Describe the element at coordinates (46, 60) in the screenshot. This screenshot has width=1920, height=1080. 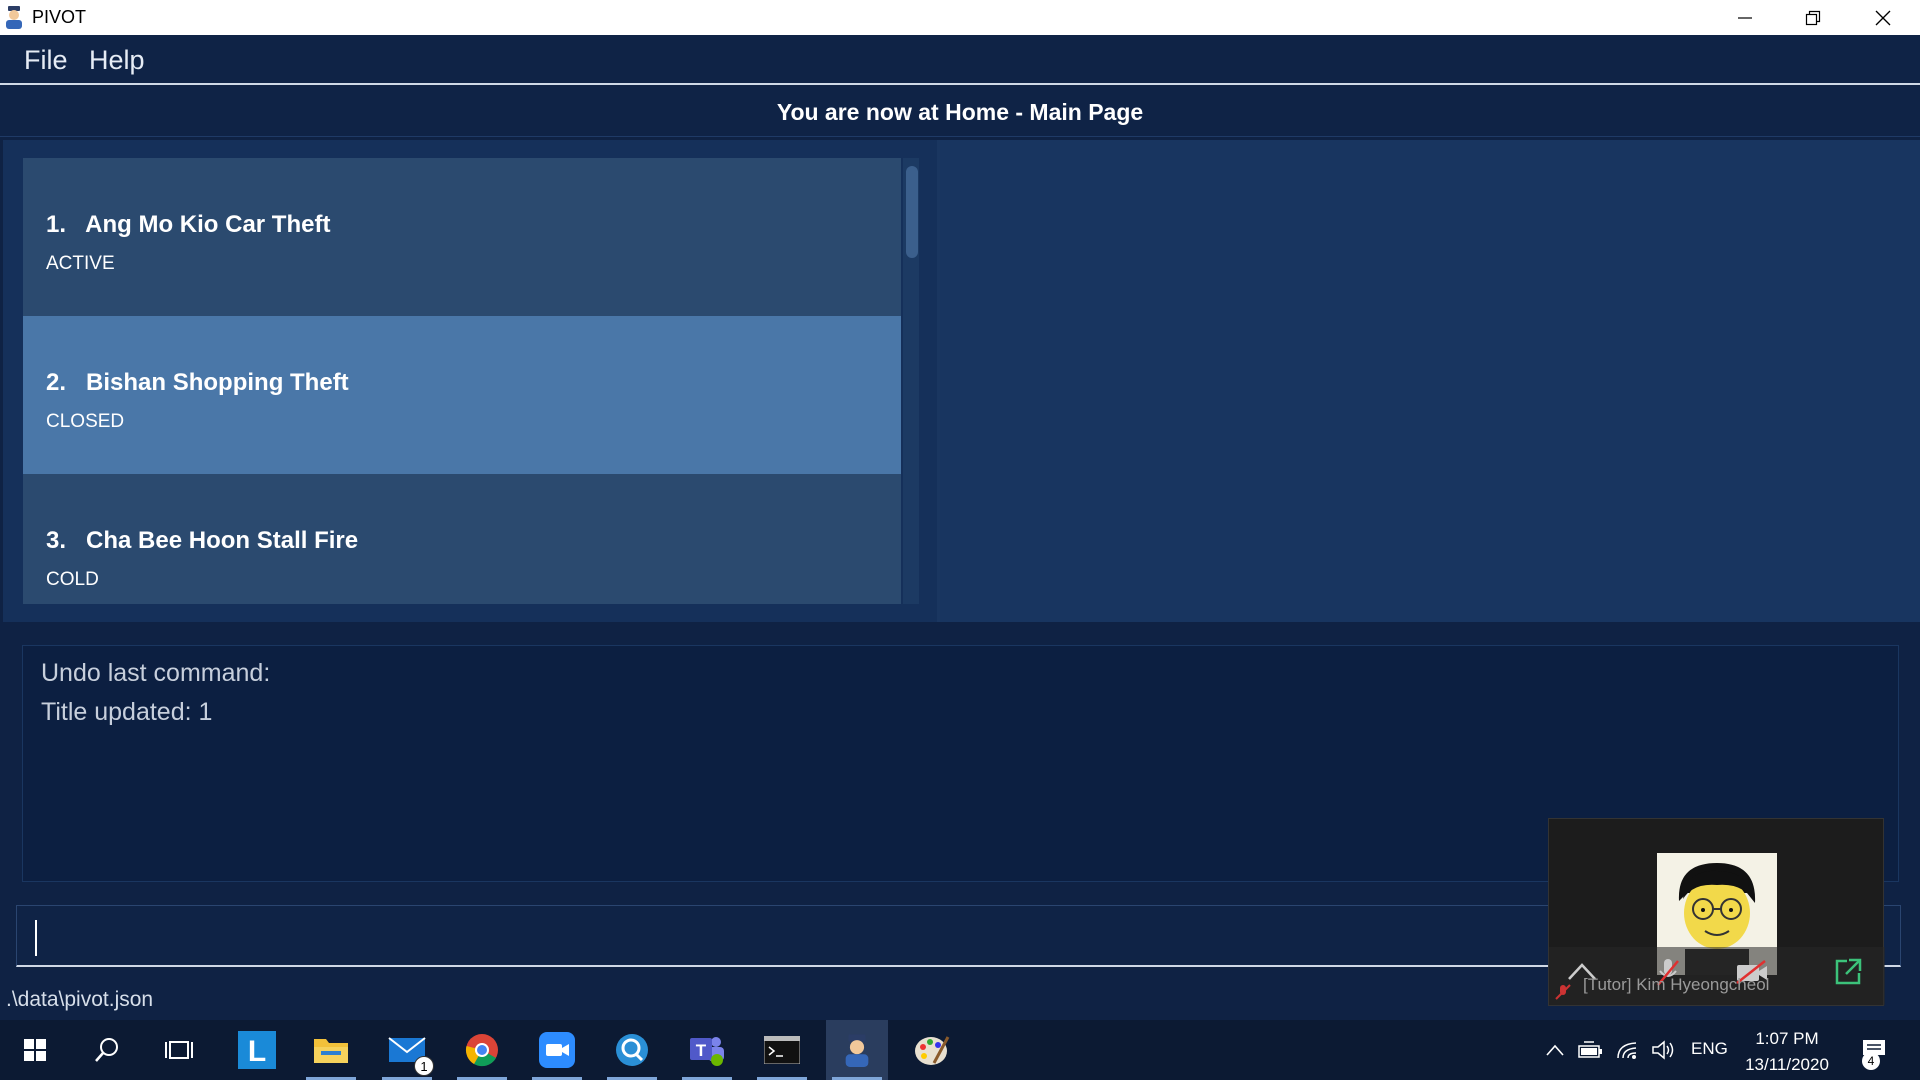
I see `menu-file: File` at that location.